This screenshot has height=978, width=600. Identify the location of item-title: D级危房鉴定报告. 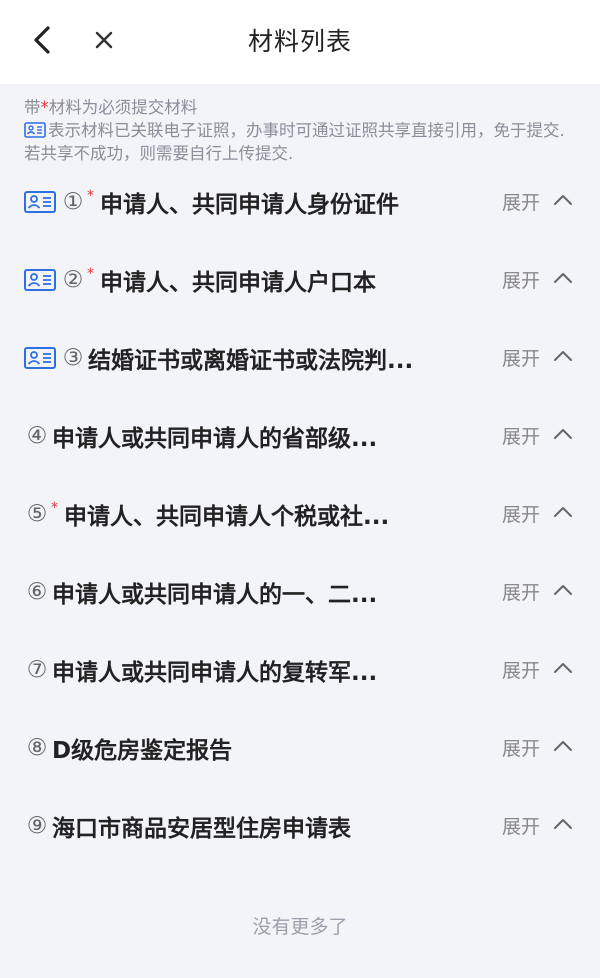
(142, 751).